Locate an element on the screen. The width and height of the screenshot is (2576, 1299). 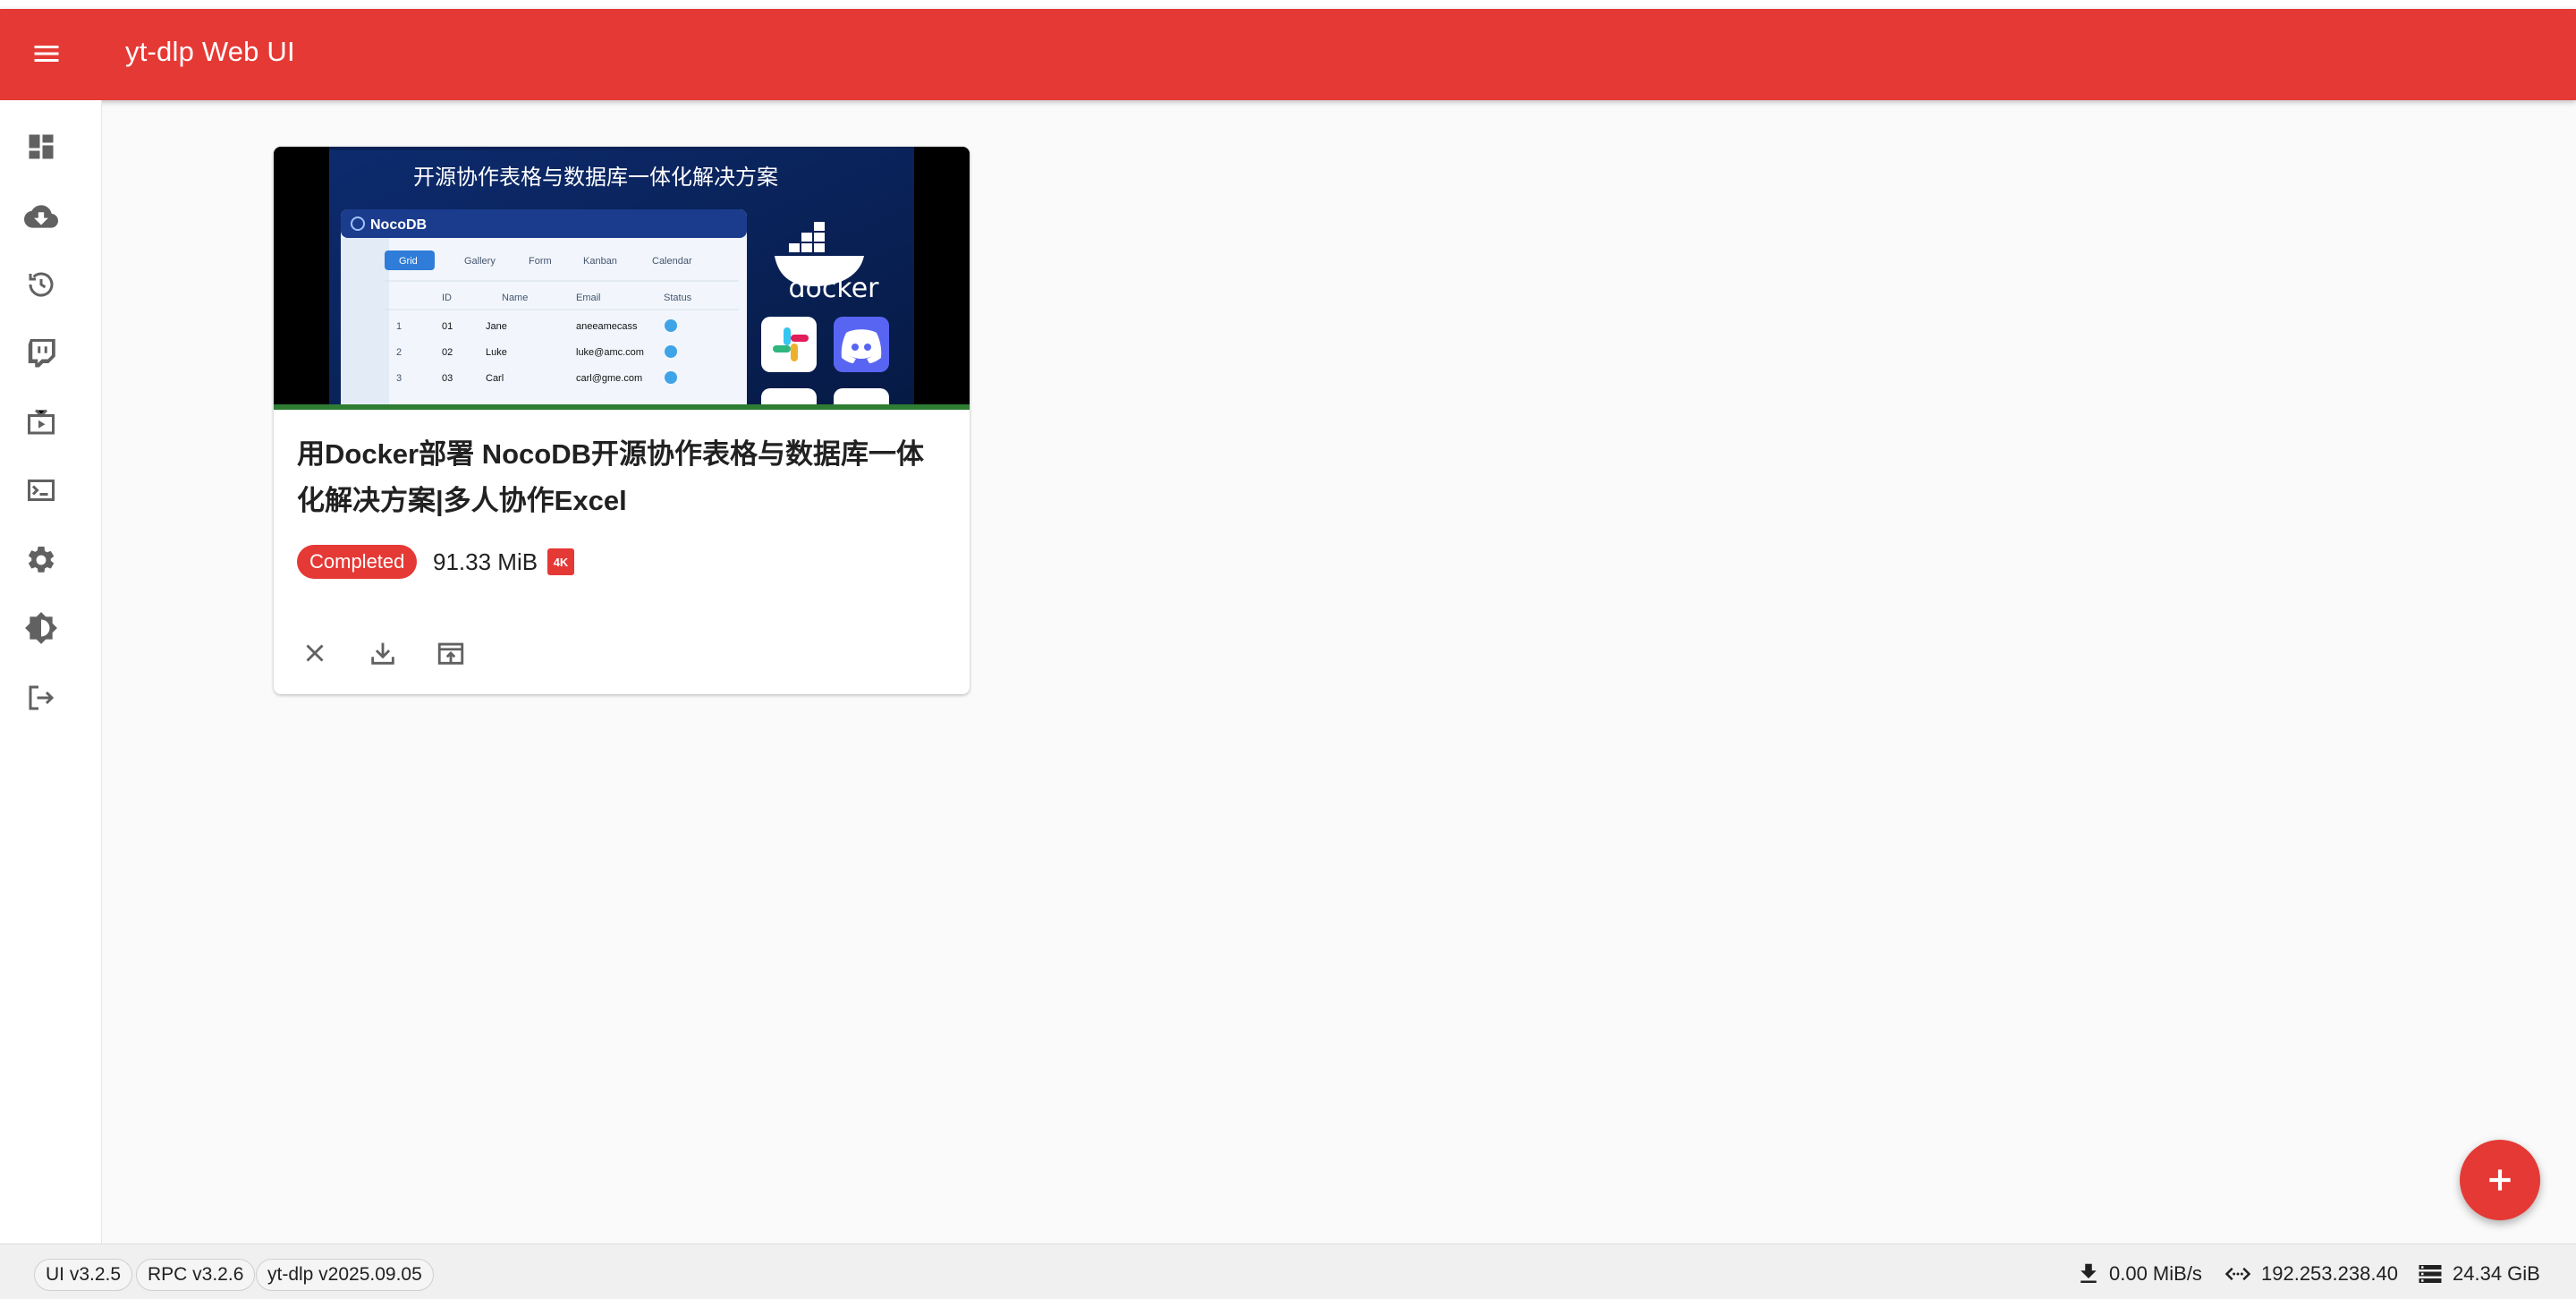
sidebar-item-history is located at coordinates (41, 284).